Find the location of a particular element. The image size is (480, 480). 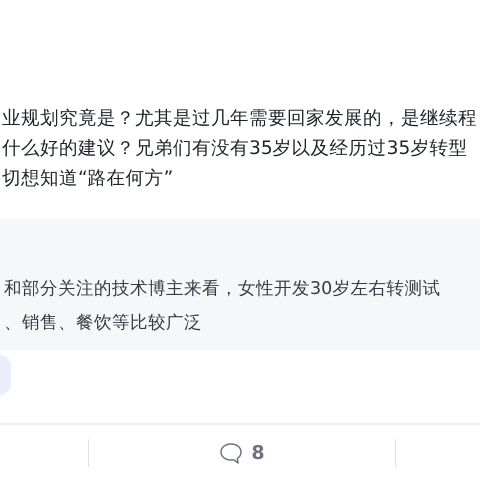

comment-button: 8 is located at coordinates (242, 453).